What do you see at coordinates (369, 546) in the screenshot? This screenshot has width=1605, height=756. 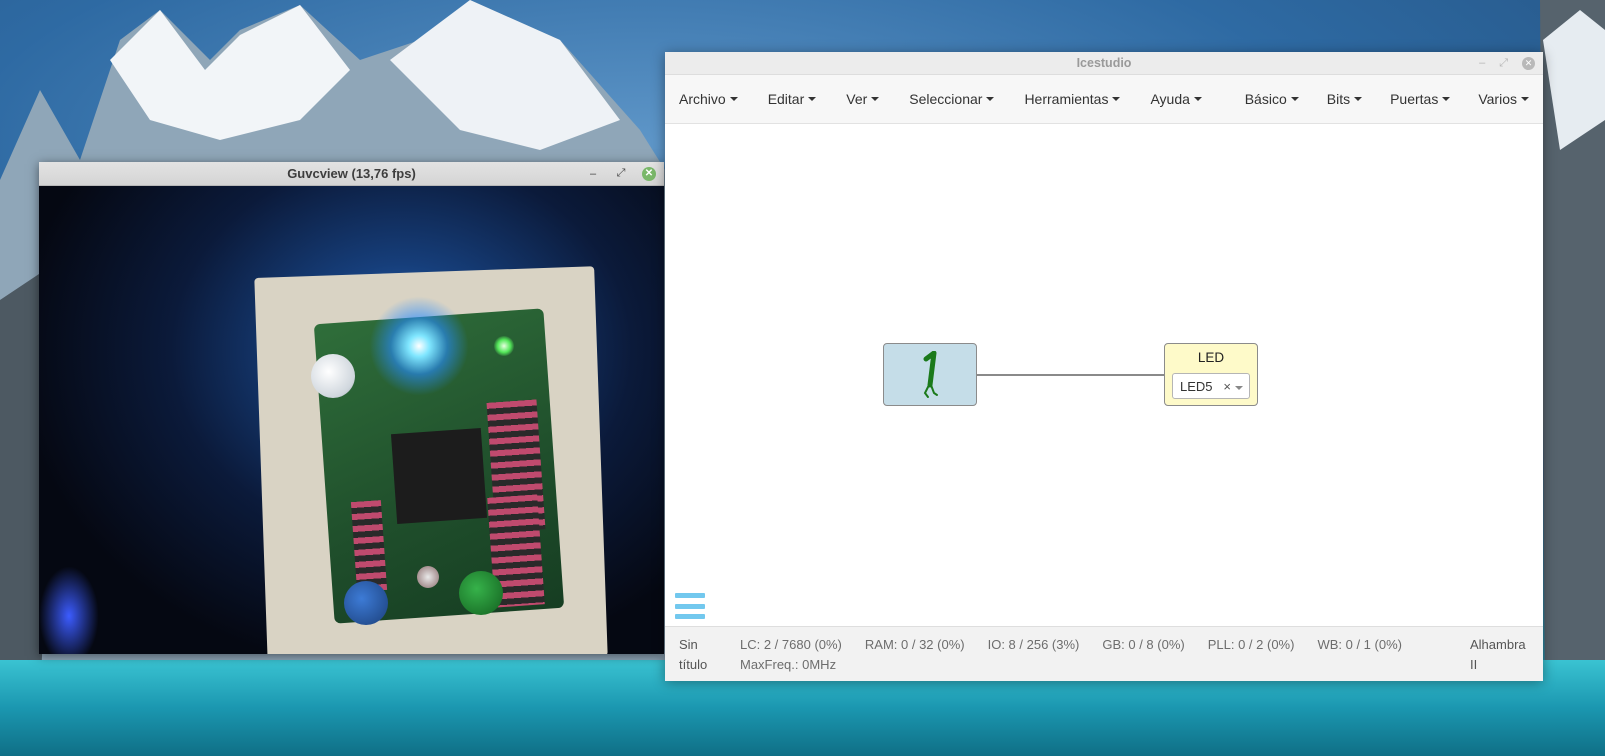 I see `pin-header` at bounding box center [369, 546].